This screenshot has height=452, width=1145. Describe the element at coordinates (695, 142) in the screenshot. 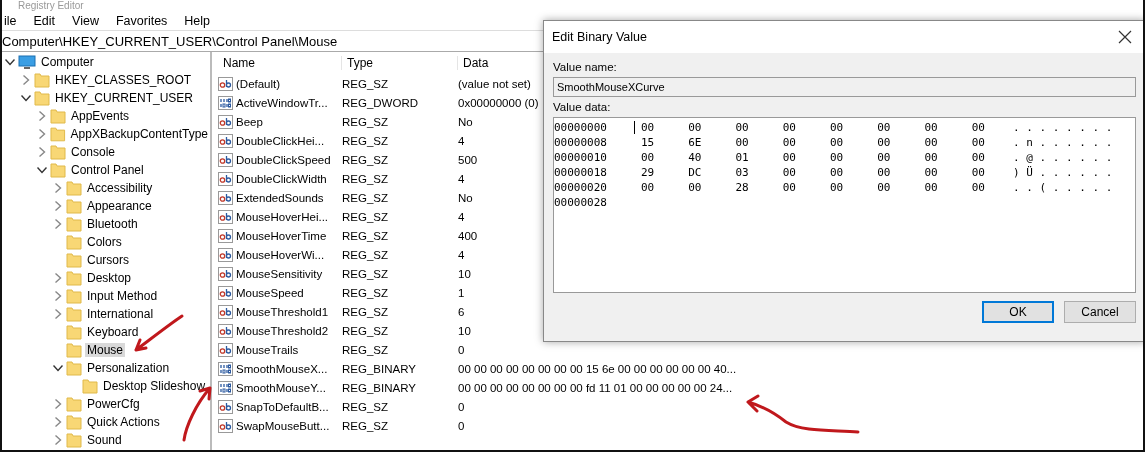

I see `hex-byte: 6E` at that location.